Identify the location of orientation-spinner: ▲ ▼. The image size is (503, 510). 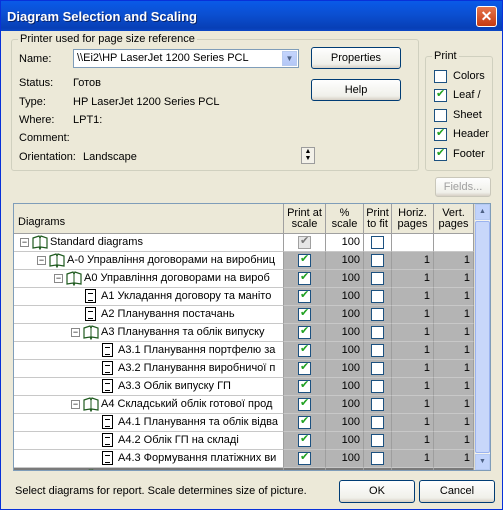
(308, 155).